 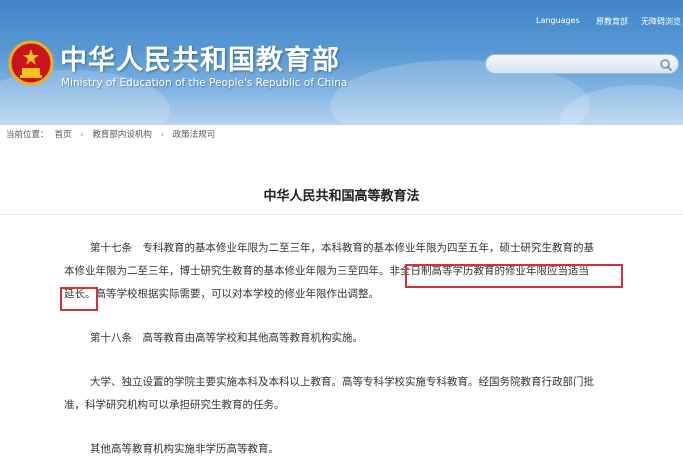 I want to click on article-line: 准，科学研究机构可以承担研究生教育的任务。, so click(x=174, y=405).